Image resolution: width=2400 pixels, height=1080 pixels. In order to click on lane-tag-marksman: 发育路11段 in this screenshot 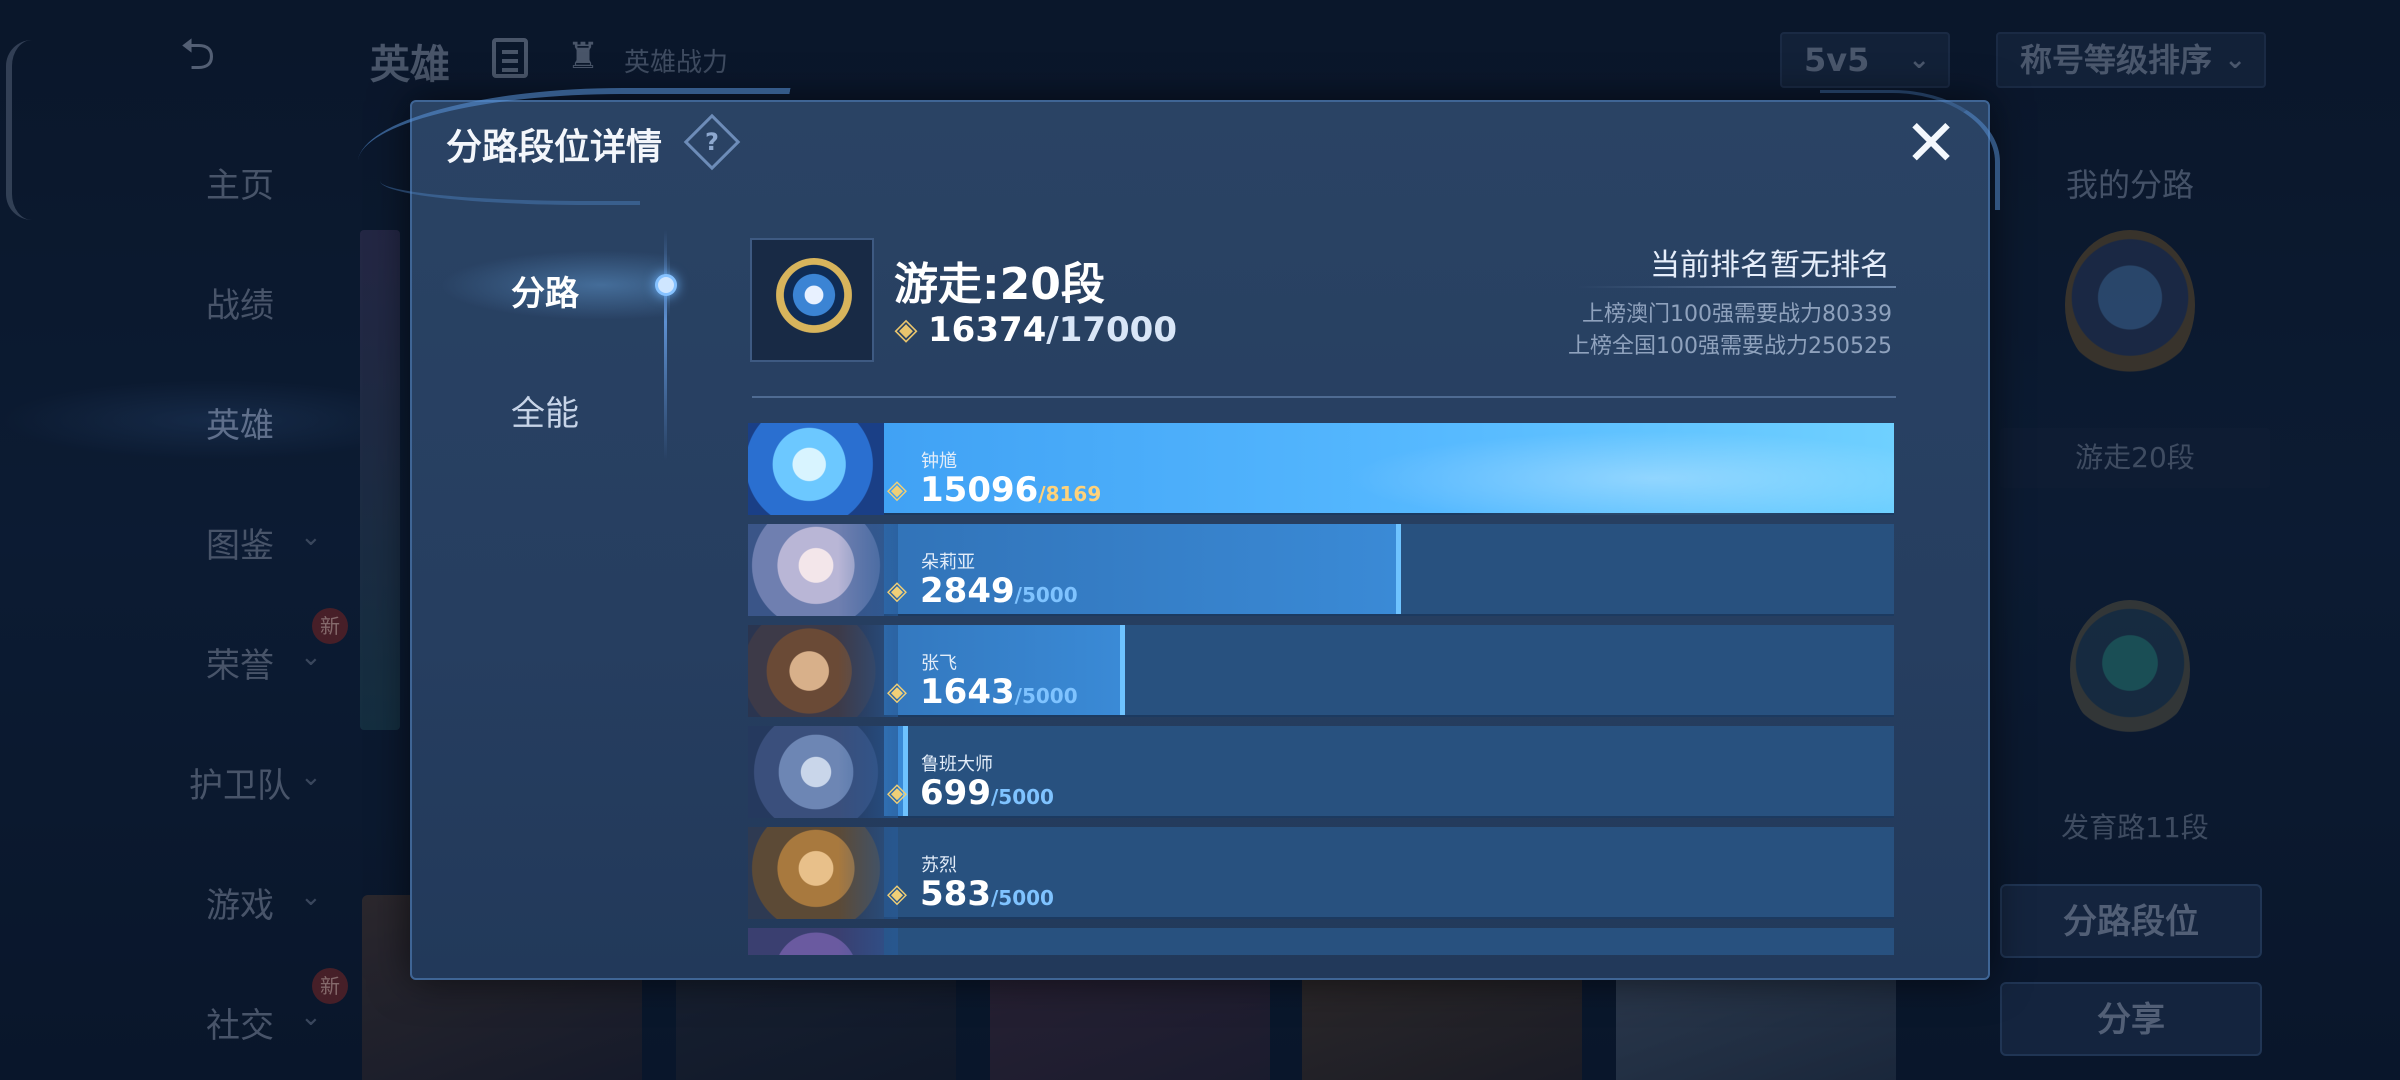, I will do `click(2135, 827)`.